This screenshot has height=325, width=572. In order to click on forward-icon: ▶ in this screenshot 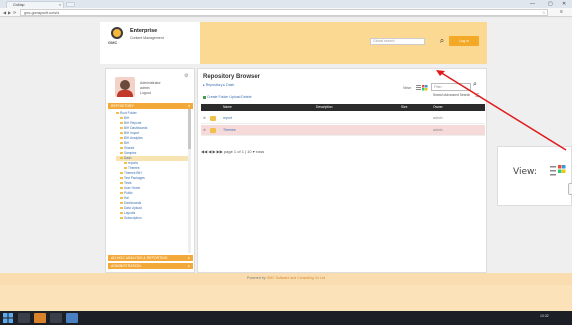, I will do `click(9, 12)`.